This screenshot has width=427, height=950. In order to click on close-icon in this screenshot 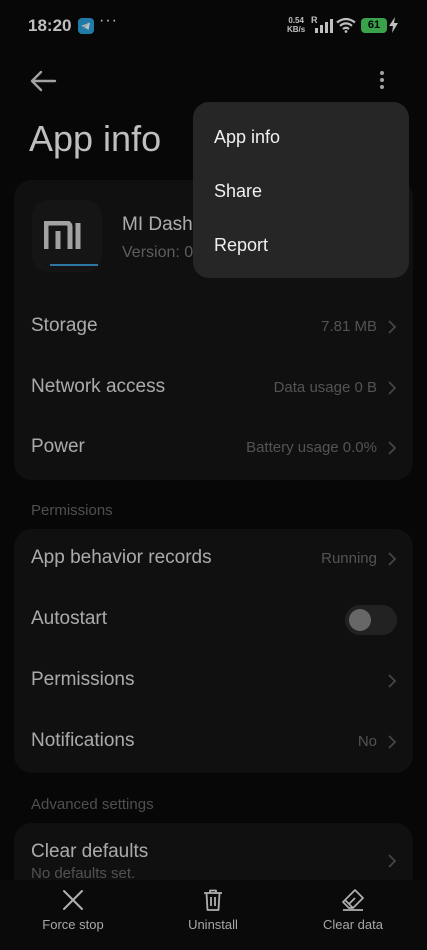, I will do `click(73, 900)`.